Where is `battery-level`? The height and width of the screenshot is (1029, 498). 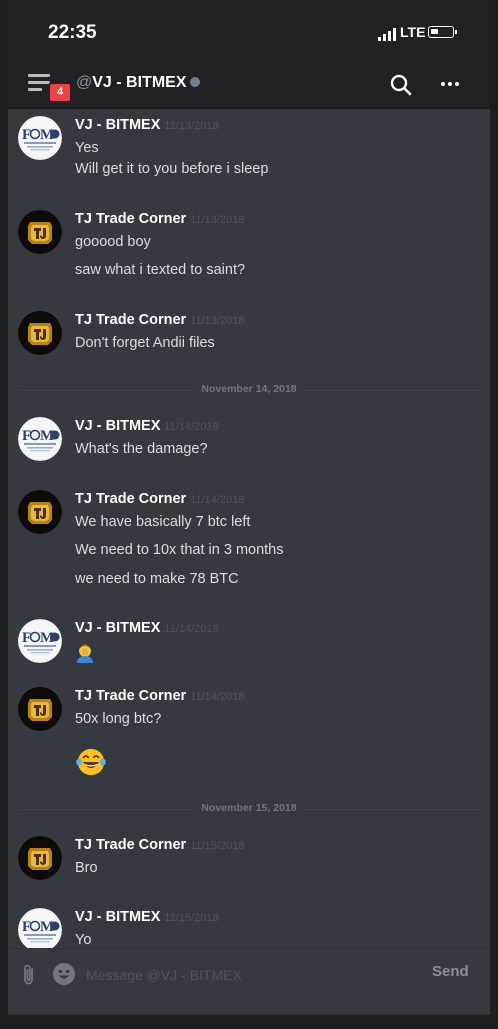
battery-level is located at coordinates (434, 31).